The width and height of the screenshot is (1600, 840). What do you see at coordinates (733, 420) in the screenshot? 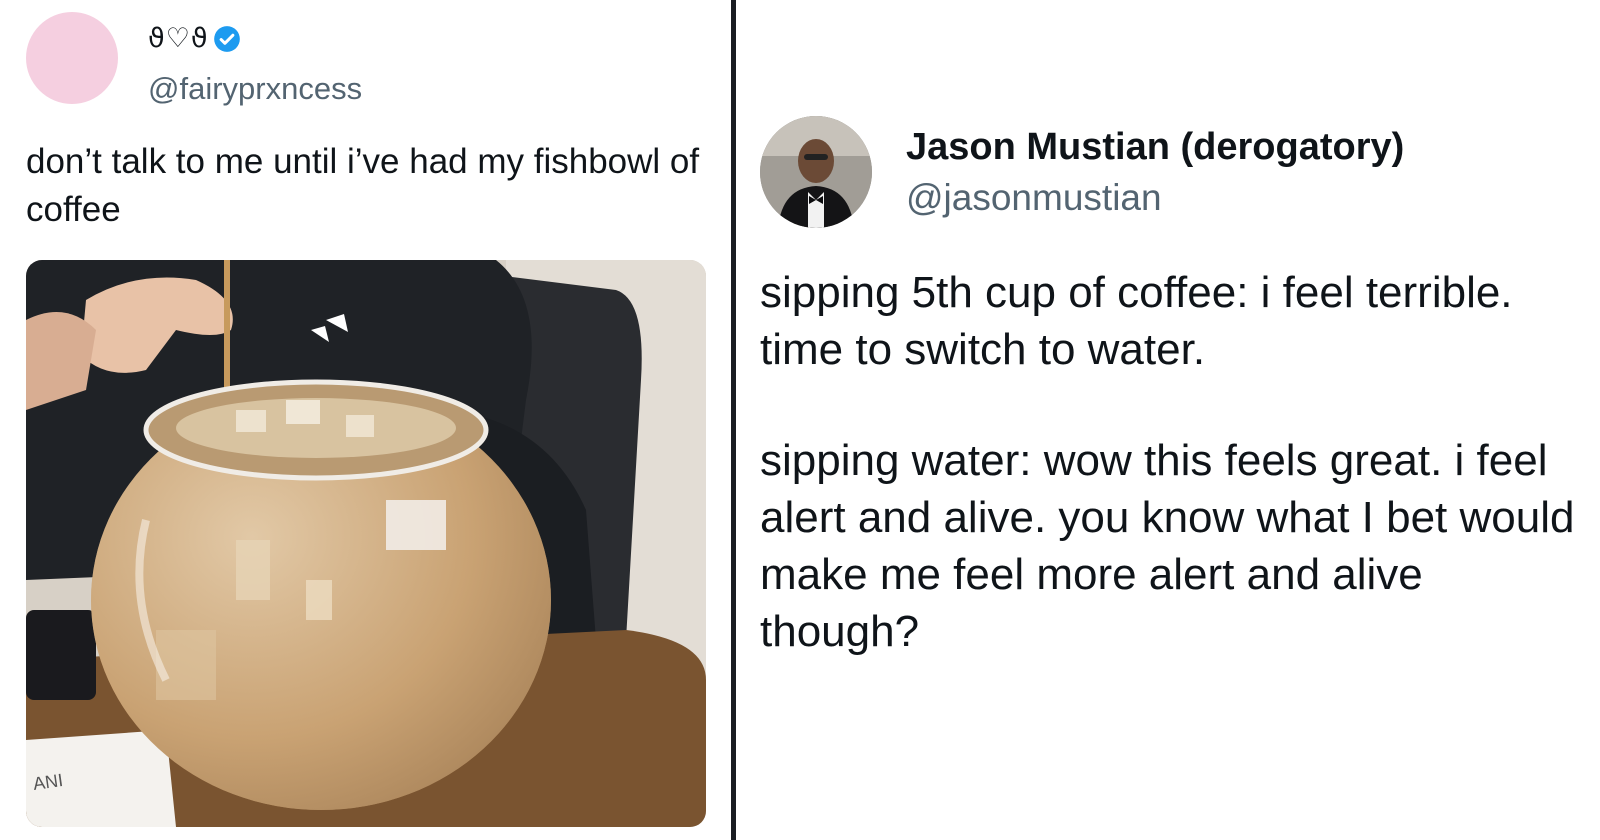
I see `divider` at bounding box center [733, 420].